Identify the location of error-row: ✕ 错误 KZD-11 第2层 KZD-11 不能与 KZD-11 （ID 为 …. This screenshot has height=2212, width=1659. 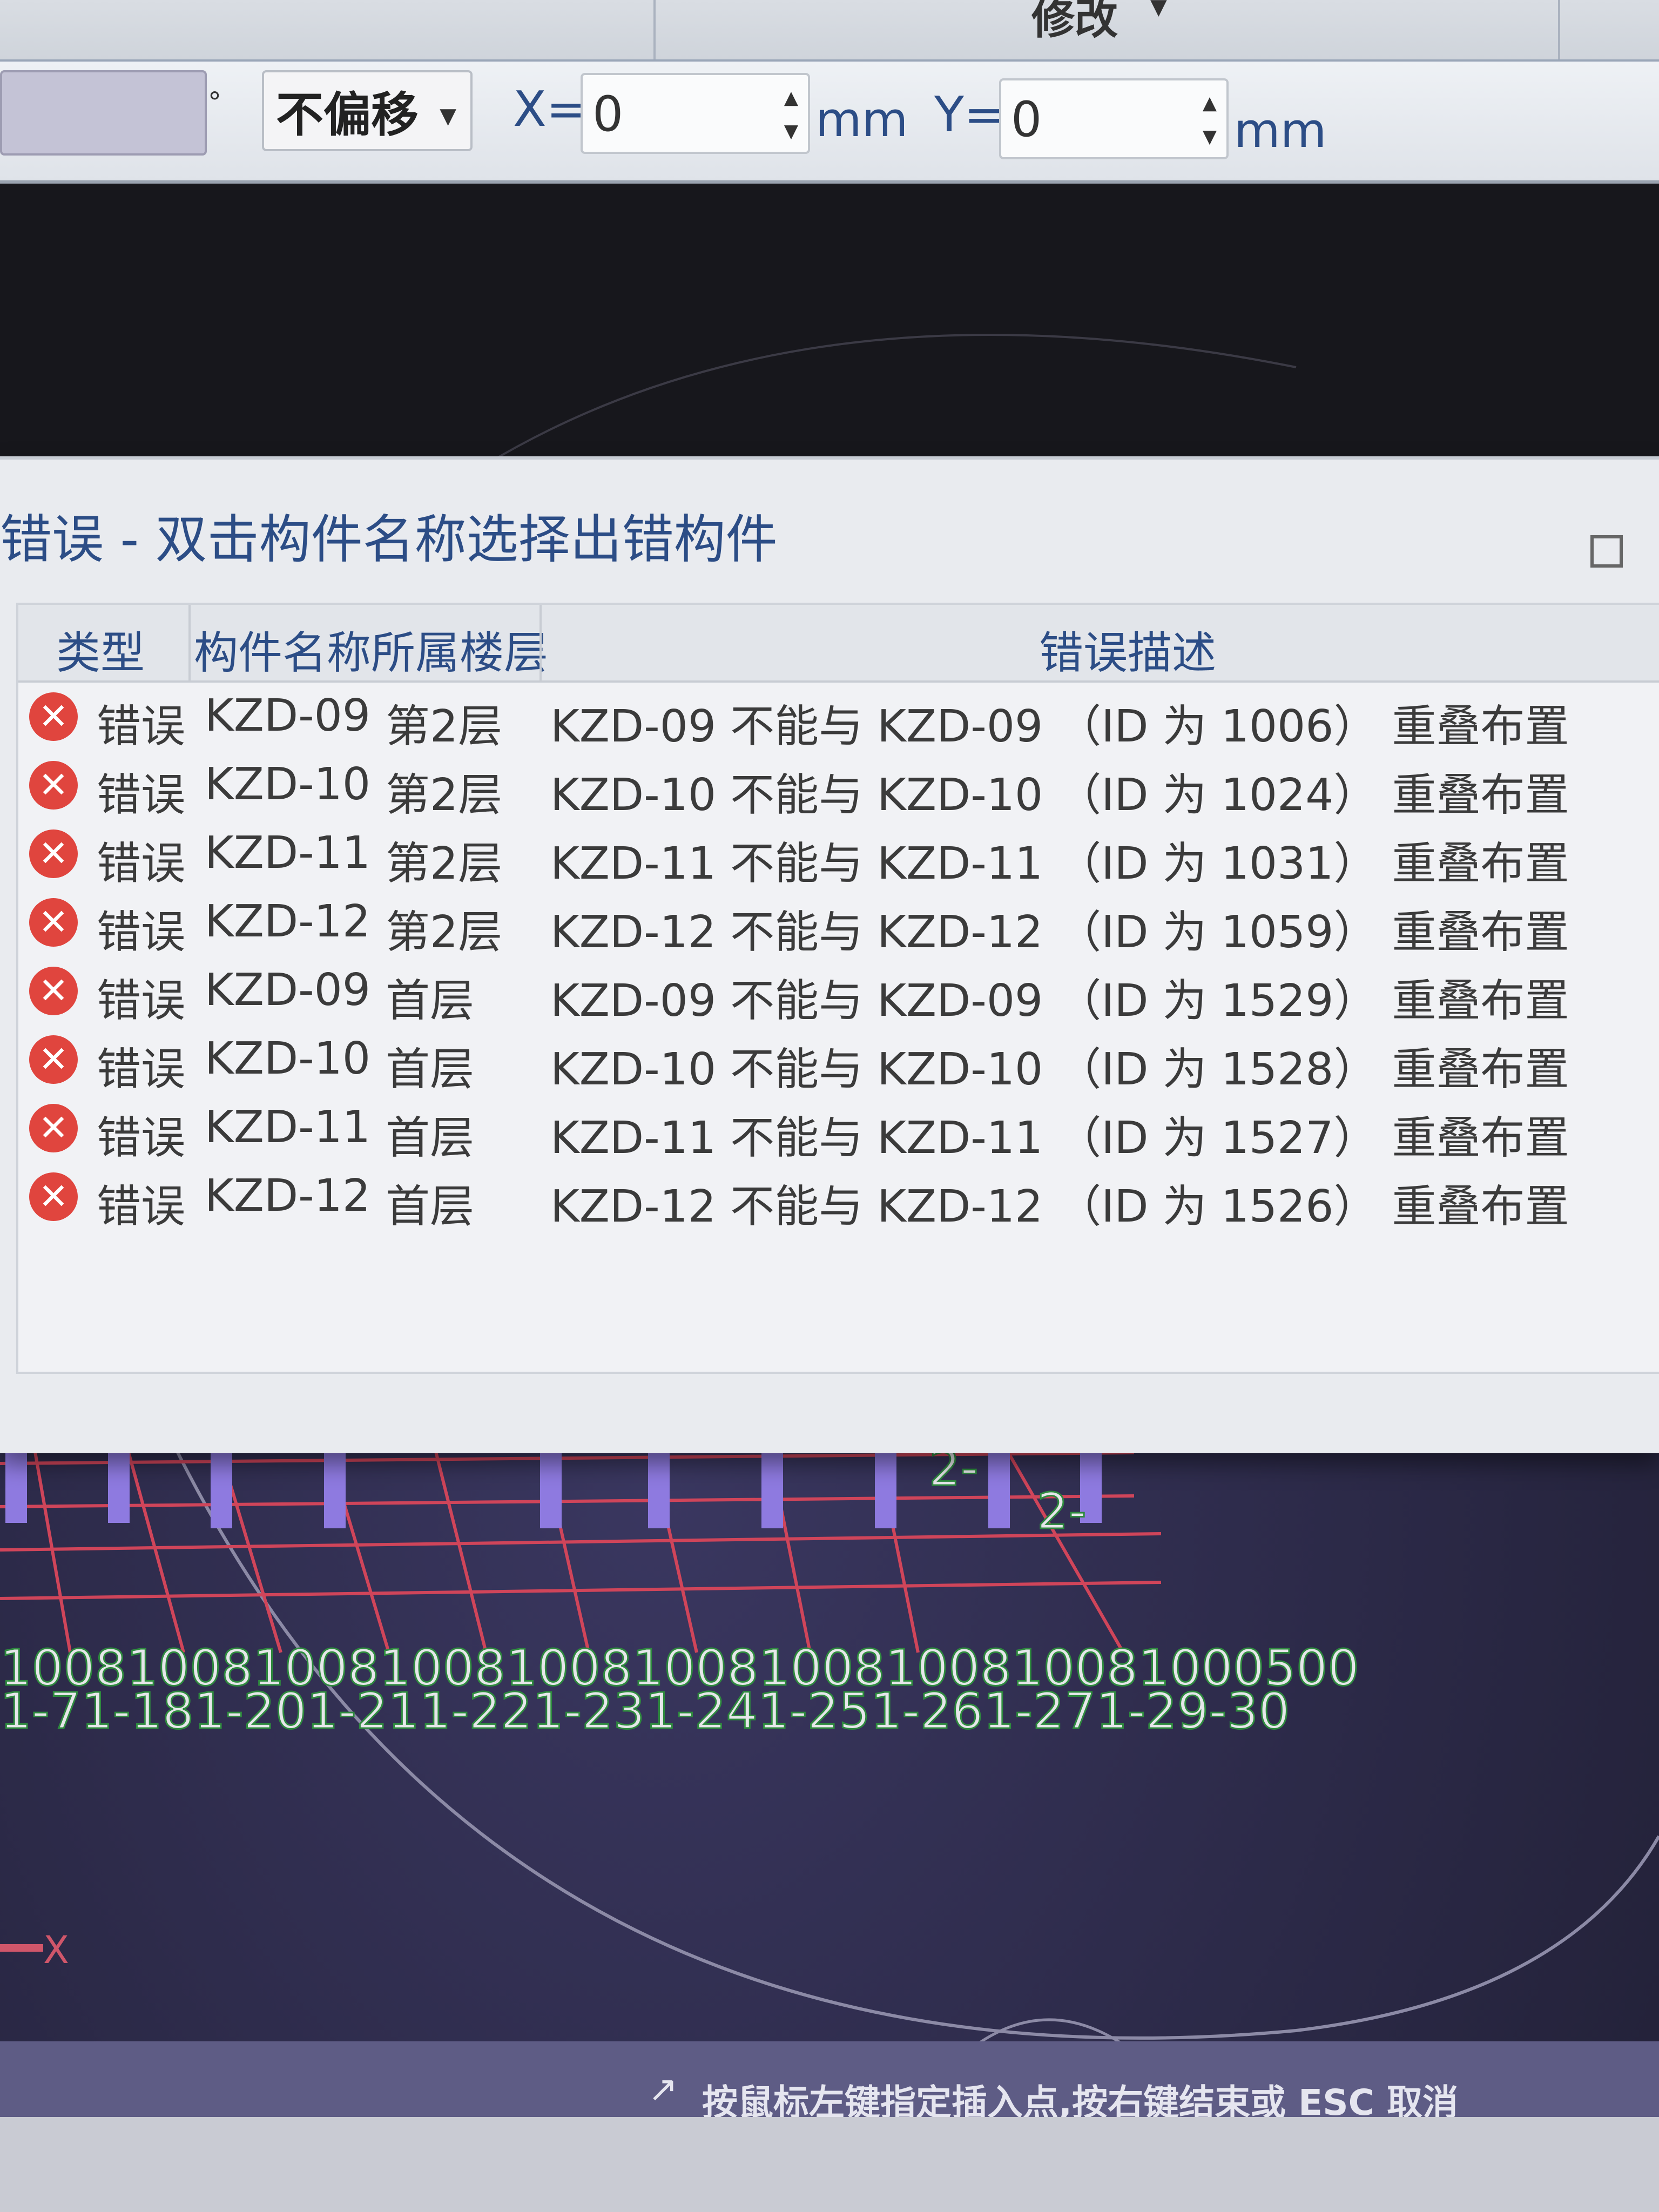
(838, 857).